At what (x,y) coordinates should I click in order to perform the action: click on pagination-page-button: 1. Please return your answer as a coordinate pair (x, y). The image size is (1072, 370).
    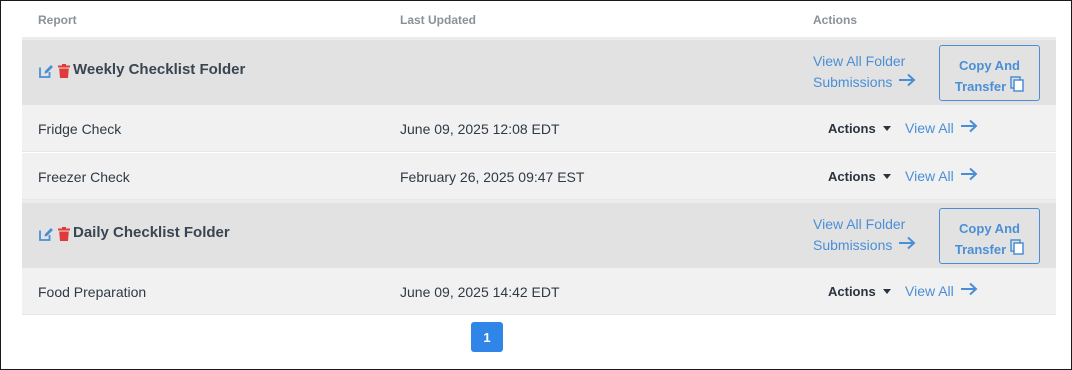
    Looking at the image, I should click on (487, 337).